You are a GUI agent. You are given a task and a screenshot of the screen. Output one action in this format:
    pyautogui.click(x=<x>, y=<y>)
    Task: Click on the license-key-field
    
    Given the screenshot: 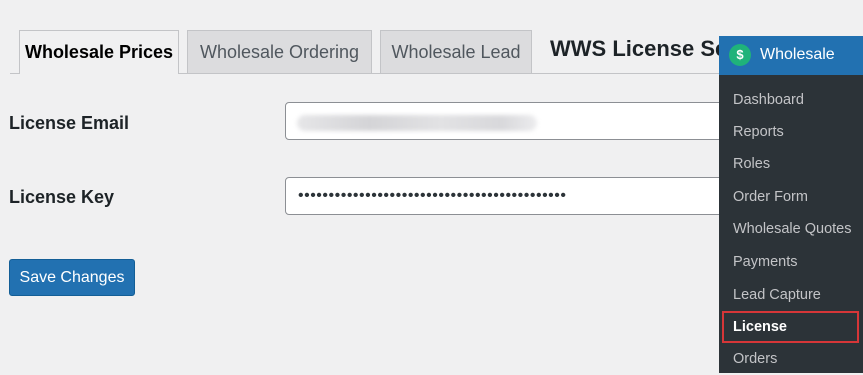 What is the action you would take?
    pyautogui.click(x=510, y=196)
    